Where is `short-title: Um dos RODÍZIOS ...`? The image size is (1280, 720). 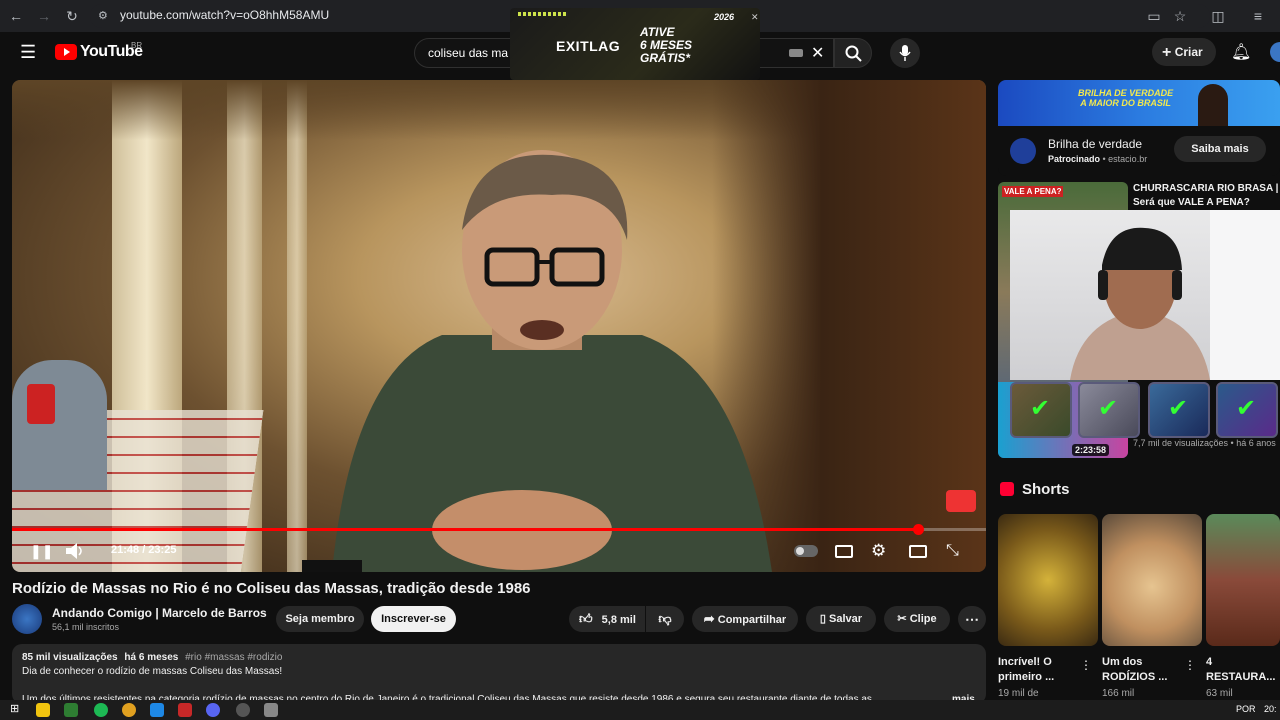 short-title: Um dos RODÍZIOS ... is located at coordinates (1142, 670).